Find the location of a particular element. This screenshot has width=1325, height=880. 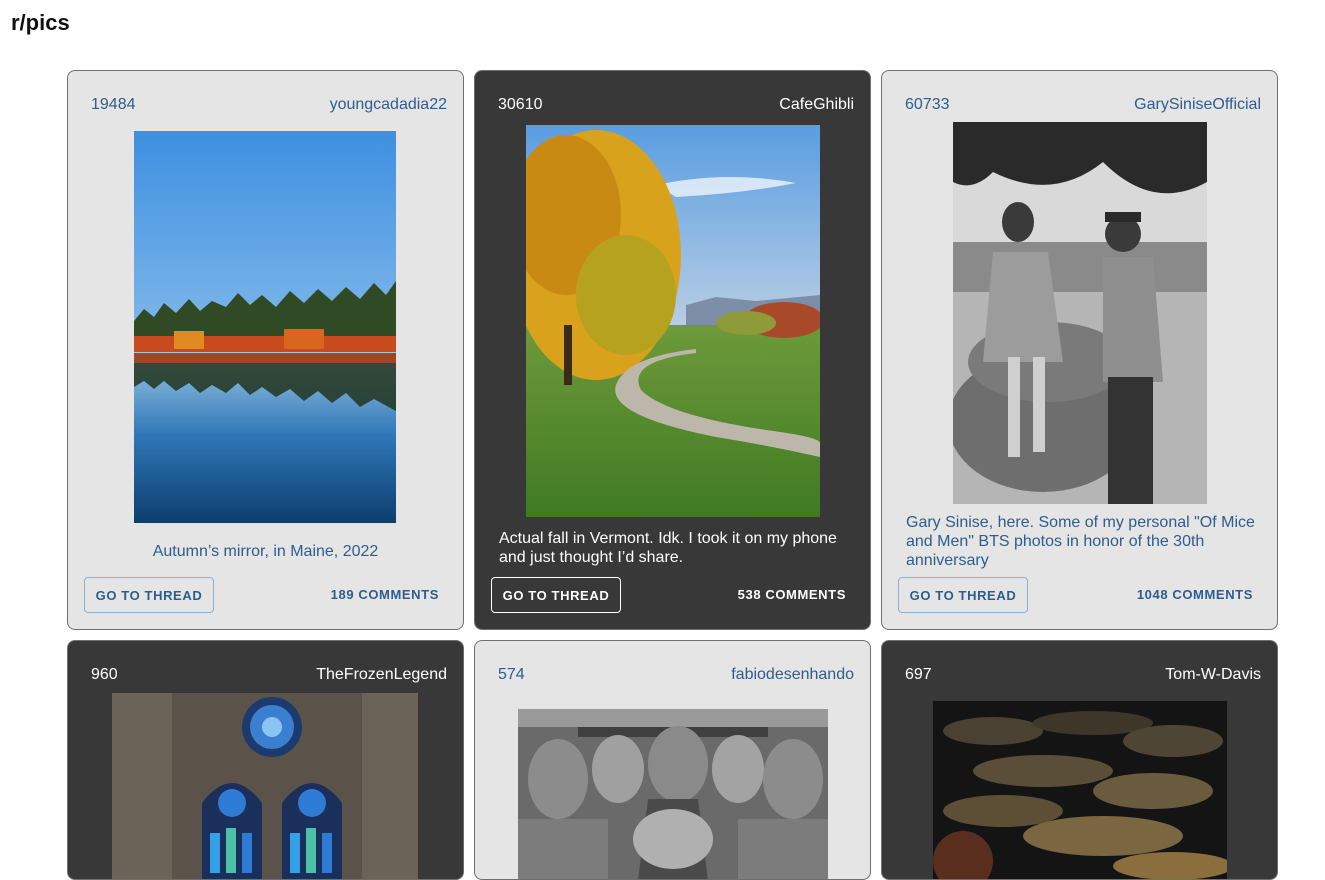

post-author: youngcadadia22 is located at coordinates (388, 105).